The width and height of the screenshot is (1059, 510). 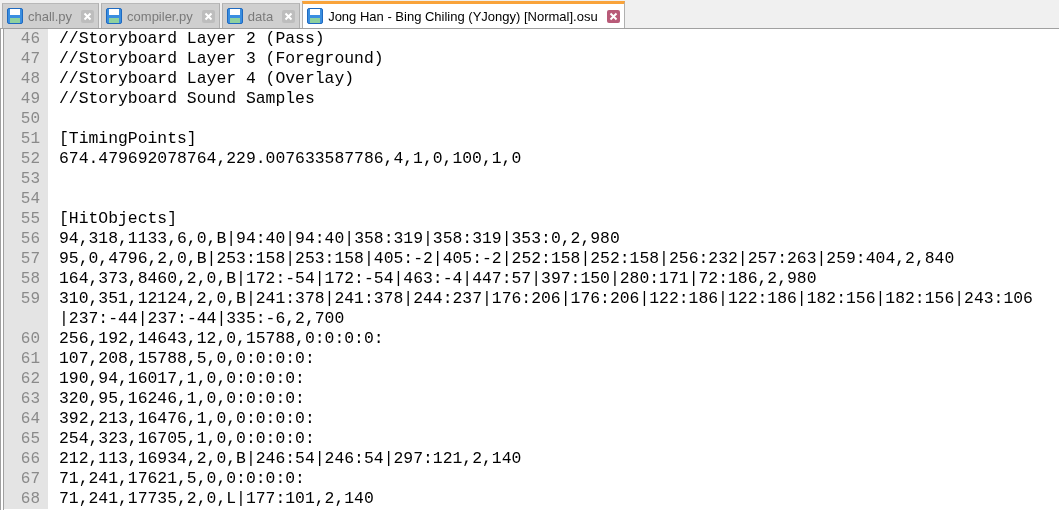 I want to click on file-tab: chall.py, so click(x=51, y=15).